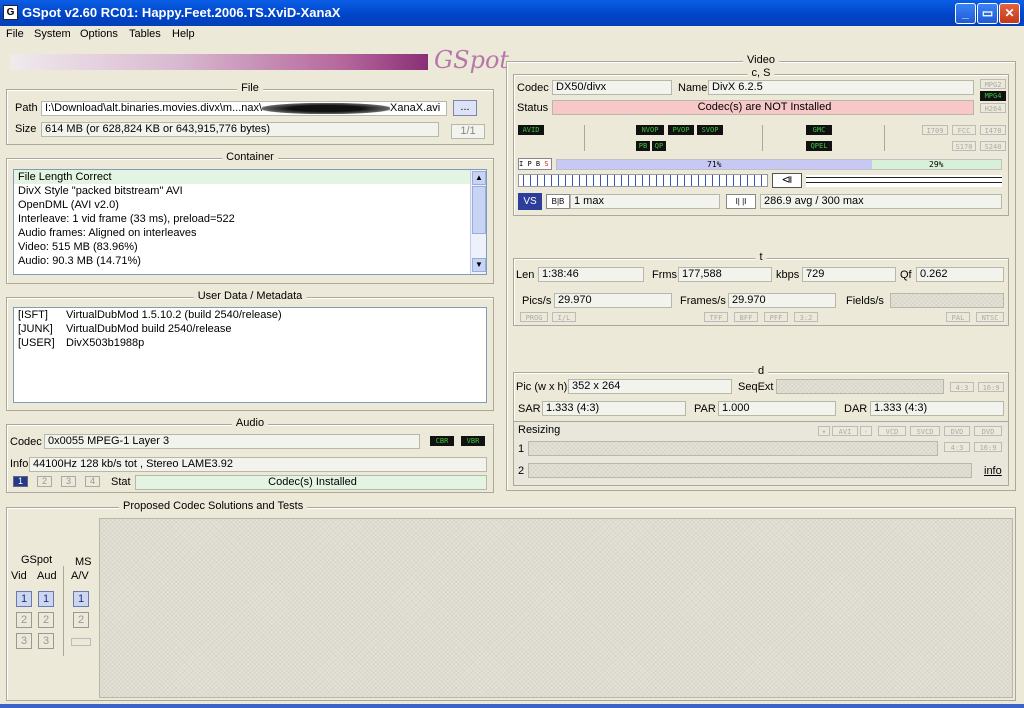 This screenshot has height=708, width=1024. What do you see at coordinates (539, 430) in the screenshot?
I see `resizing-label: Resizing` at bounding box center [539, 430].